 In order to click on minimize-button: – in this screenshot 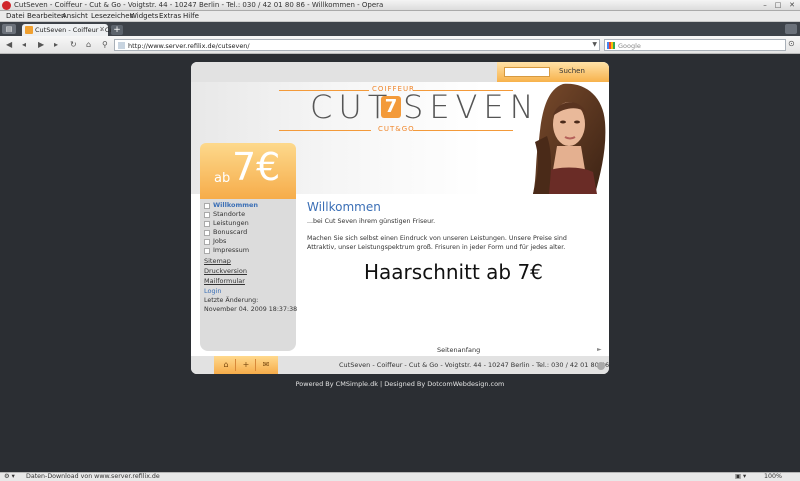, I will do `click(765, 5)`.